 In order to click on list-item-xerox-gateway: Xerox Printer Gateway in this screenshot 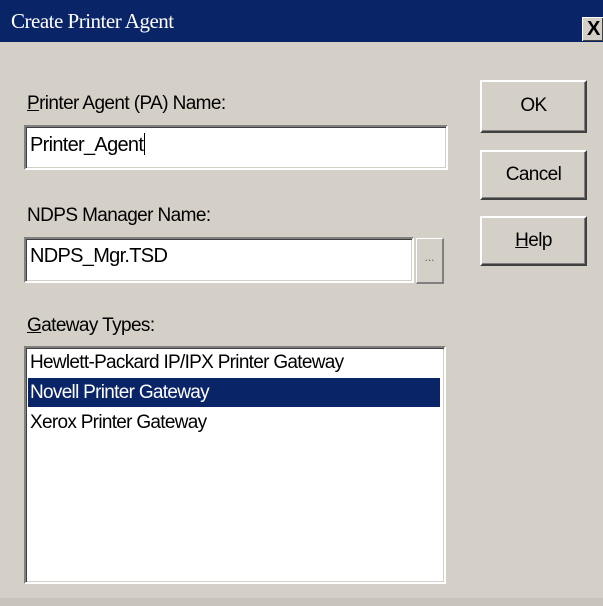, I will do `click(234, 422)`.